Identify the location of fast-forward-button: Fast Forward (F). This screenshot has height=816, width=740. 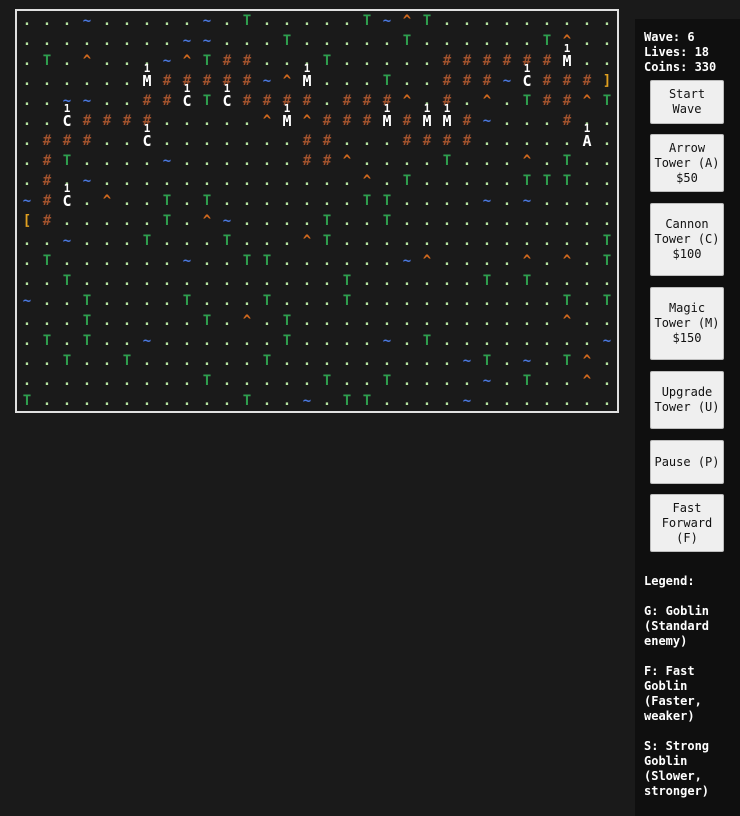
(687, 523).